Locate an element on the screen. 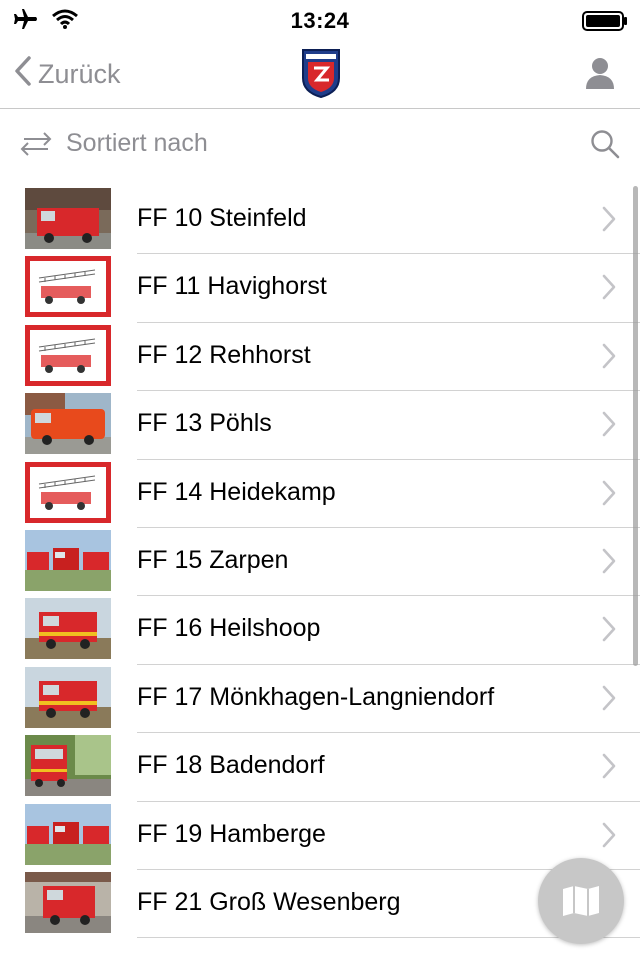 The image size is (640, 960). map-button is located at coordinates (581, 901).